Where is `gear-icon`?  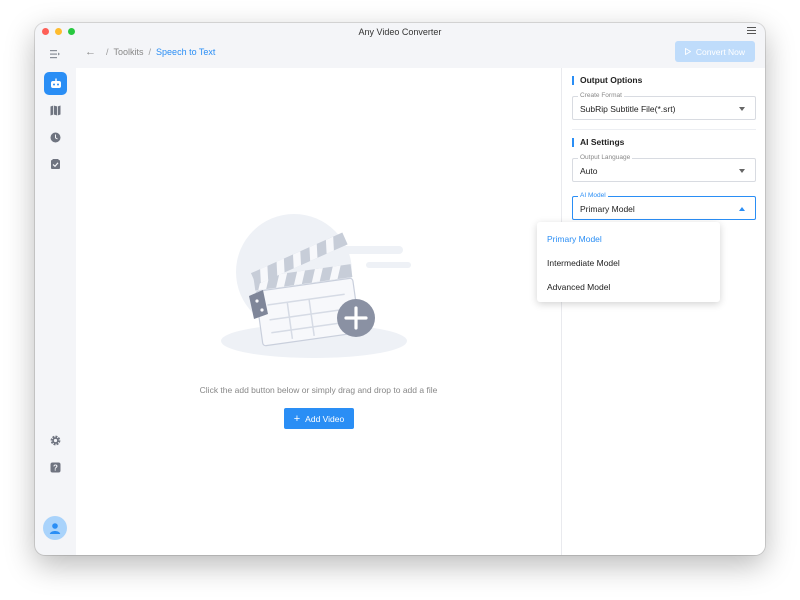
gear-icon is located at coordinates (55, 440).